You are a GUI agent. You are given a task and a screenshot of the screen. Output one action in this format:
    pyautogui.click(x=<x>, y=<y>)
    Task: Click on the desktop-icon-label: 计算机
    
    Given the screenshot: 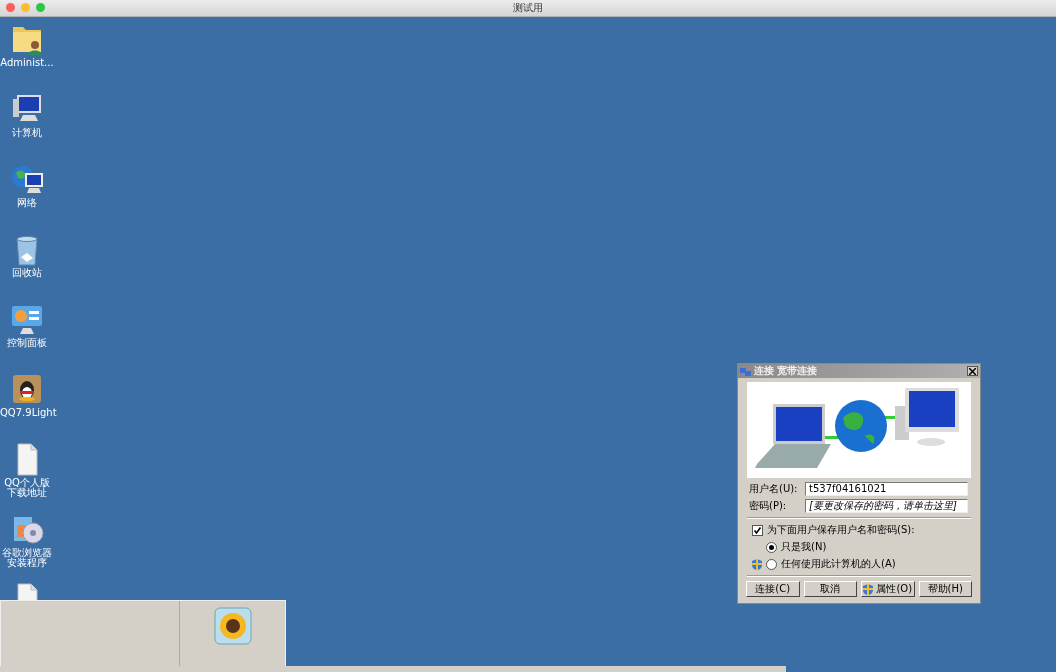 What is the action you would take?
    pyautogui.click(x=27, y=133)
    